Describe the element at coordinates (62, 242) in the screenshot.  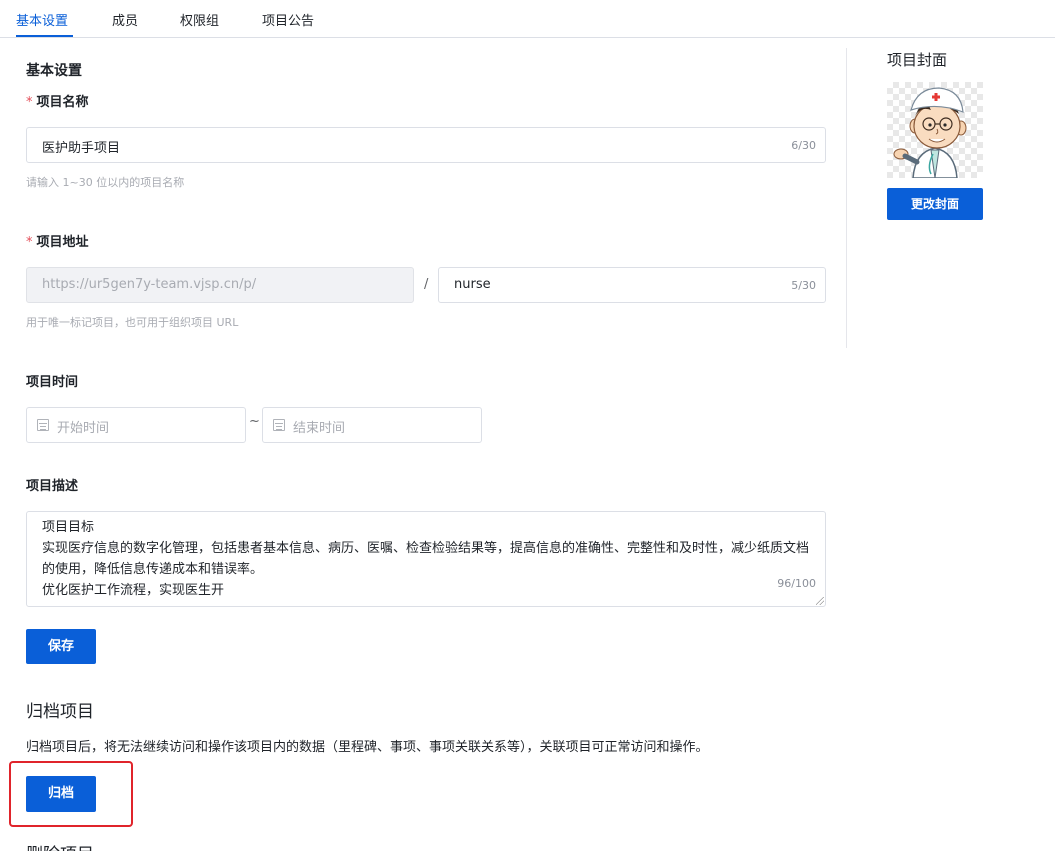
I see `project-address-label-text: 项目地址` at that location.